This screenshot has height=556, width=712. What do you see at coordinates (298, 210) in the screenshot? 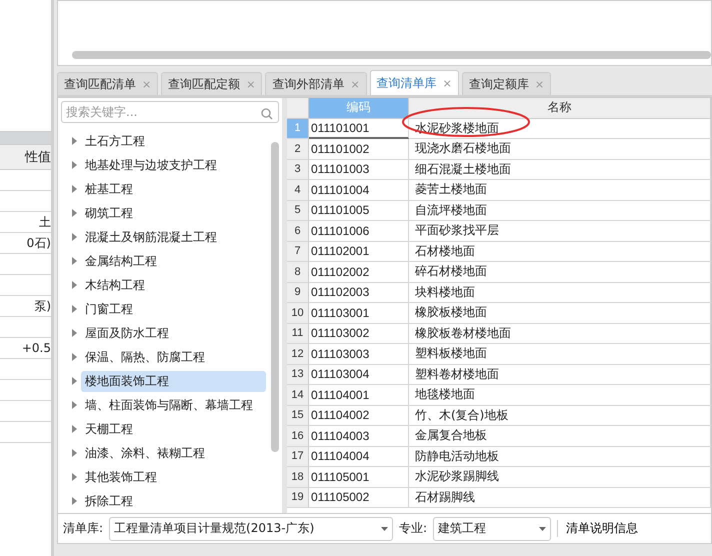
I see `row-number: 5` at bounding box center [298, 210].